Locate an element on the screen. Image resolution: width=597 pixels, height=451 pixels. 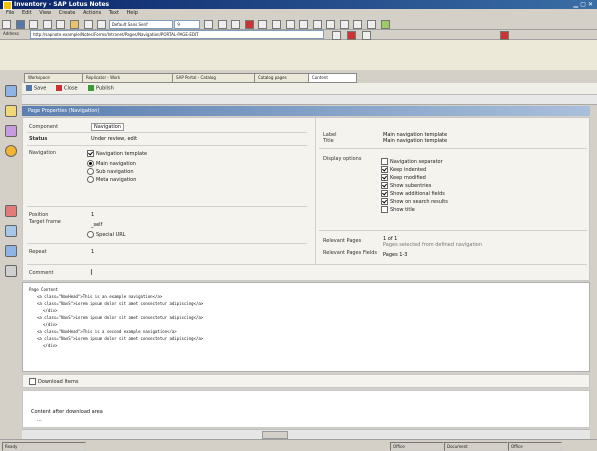
menu-view: View is located at coordinates (45, 13).